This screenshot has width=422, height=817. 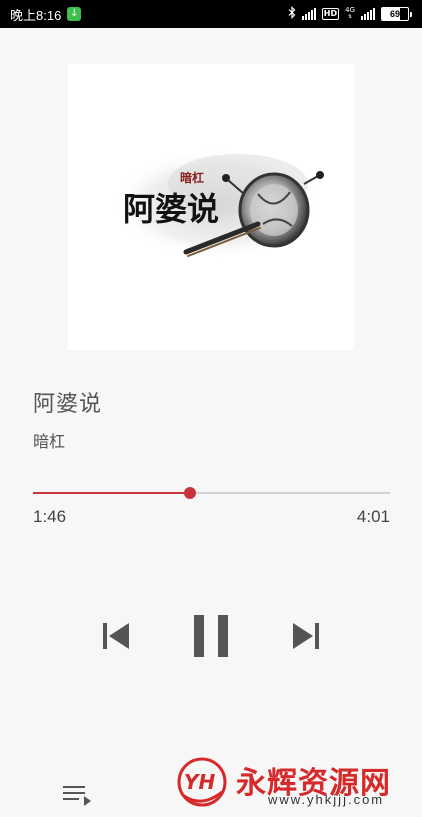 I want to click on time-elapsed: 1:46, so click(x=50, y=516).